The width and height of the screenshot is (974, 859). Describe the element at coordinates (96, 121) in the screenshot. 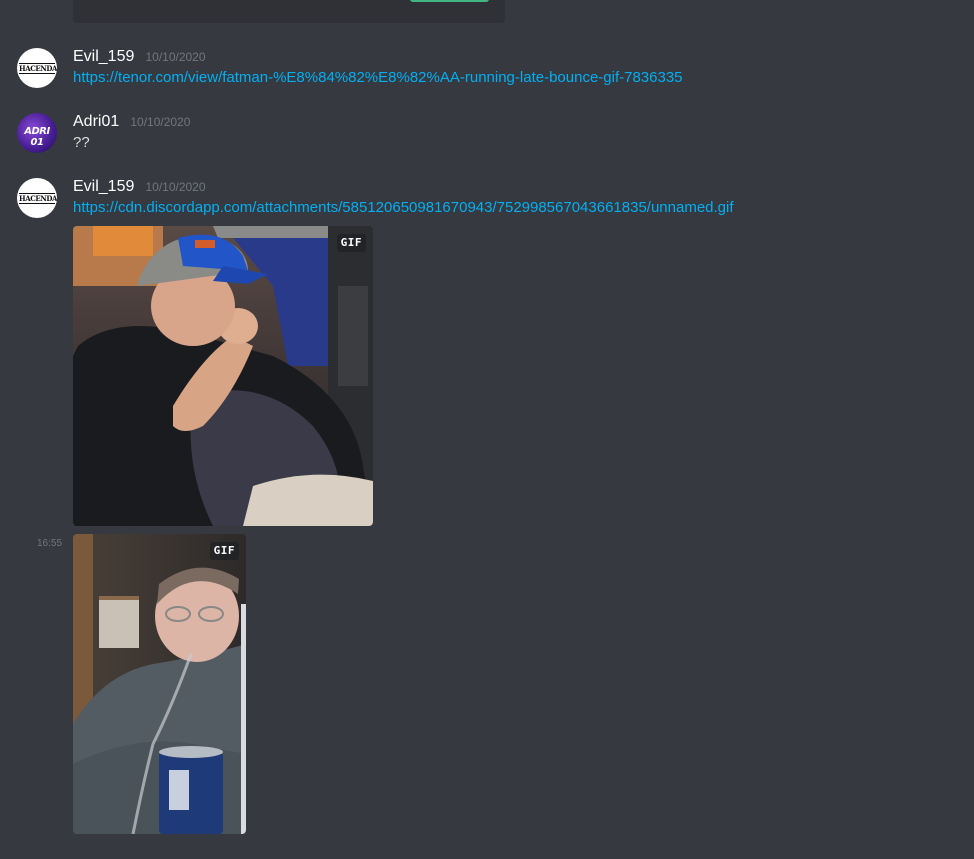

I see `username: Adri01` at that location.